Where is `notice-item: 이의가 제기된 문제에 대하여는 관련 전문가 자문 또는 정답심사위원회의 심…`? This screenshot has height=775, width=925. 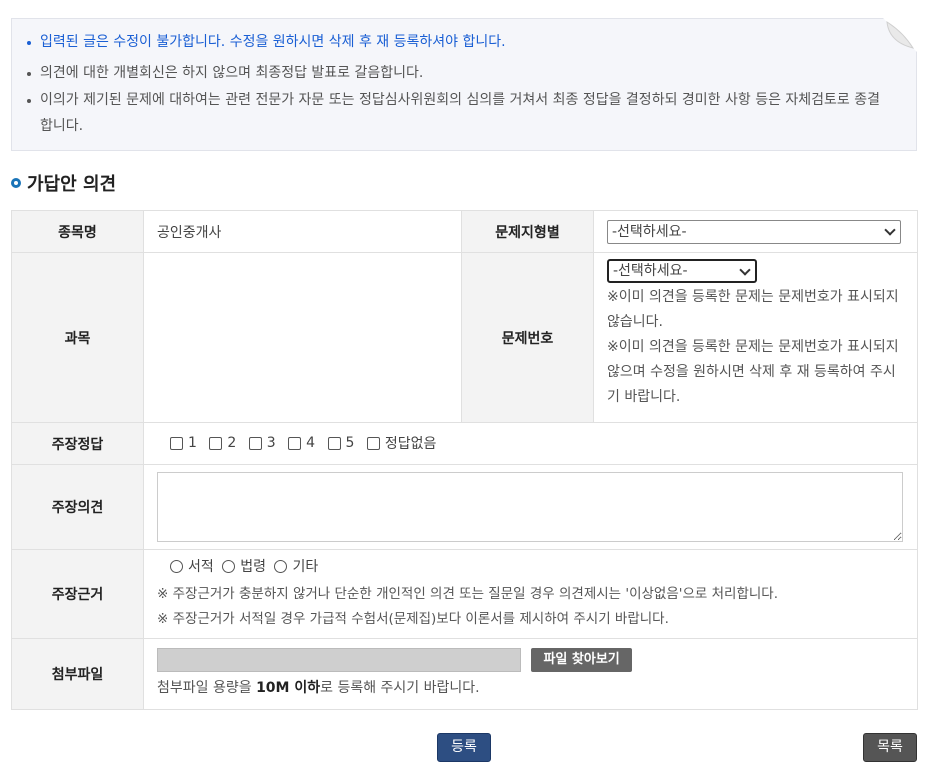
notice-item: 이의가 제기된 문제에 대하여는 관련 전문가 자문 또는 정답심사위원회의 심… is located at coordinates (471, 113).